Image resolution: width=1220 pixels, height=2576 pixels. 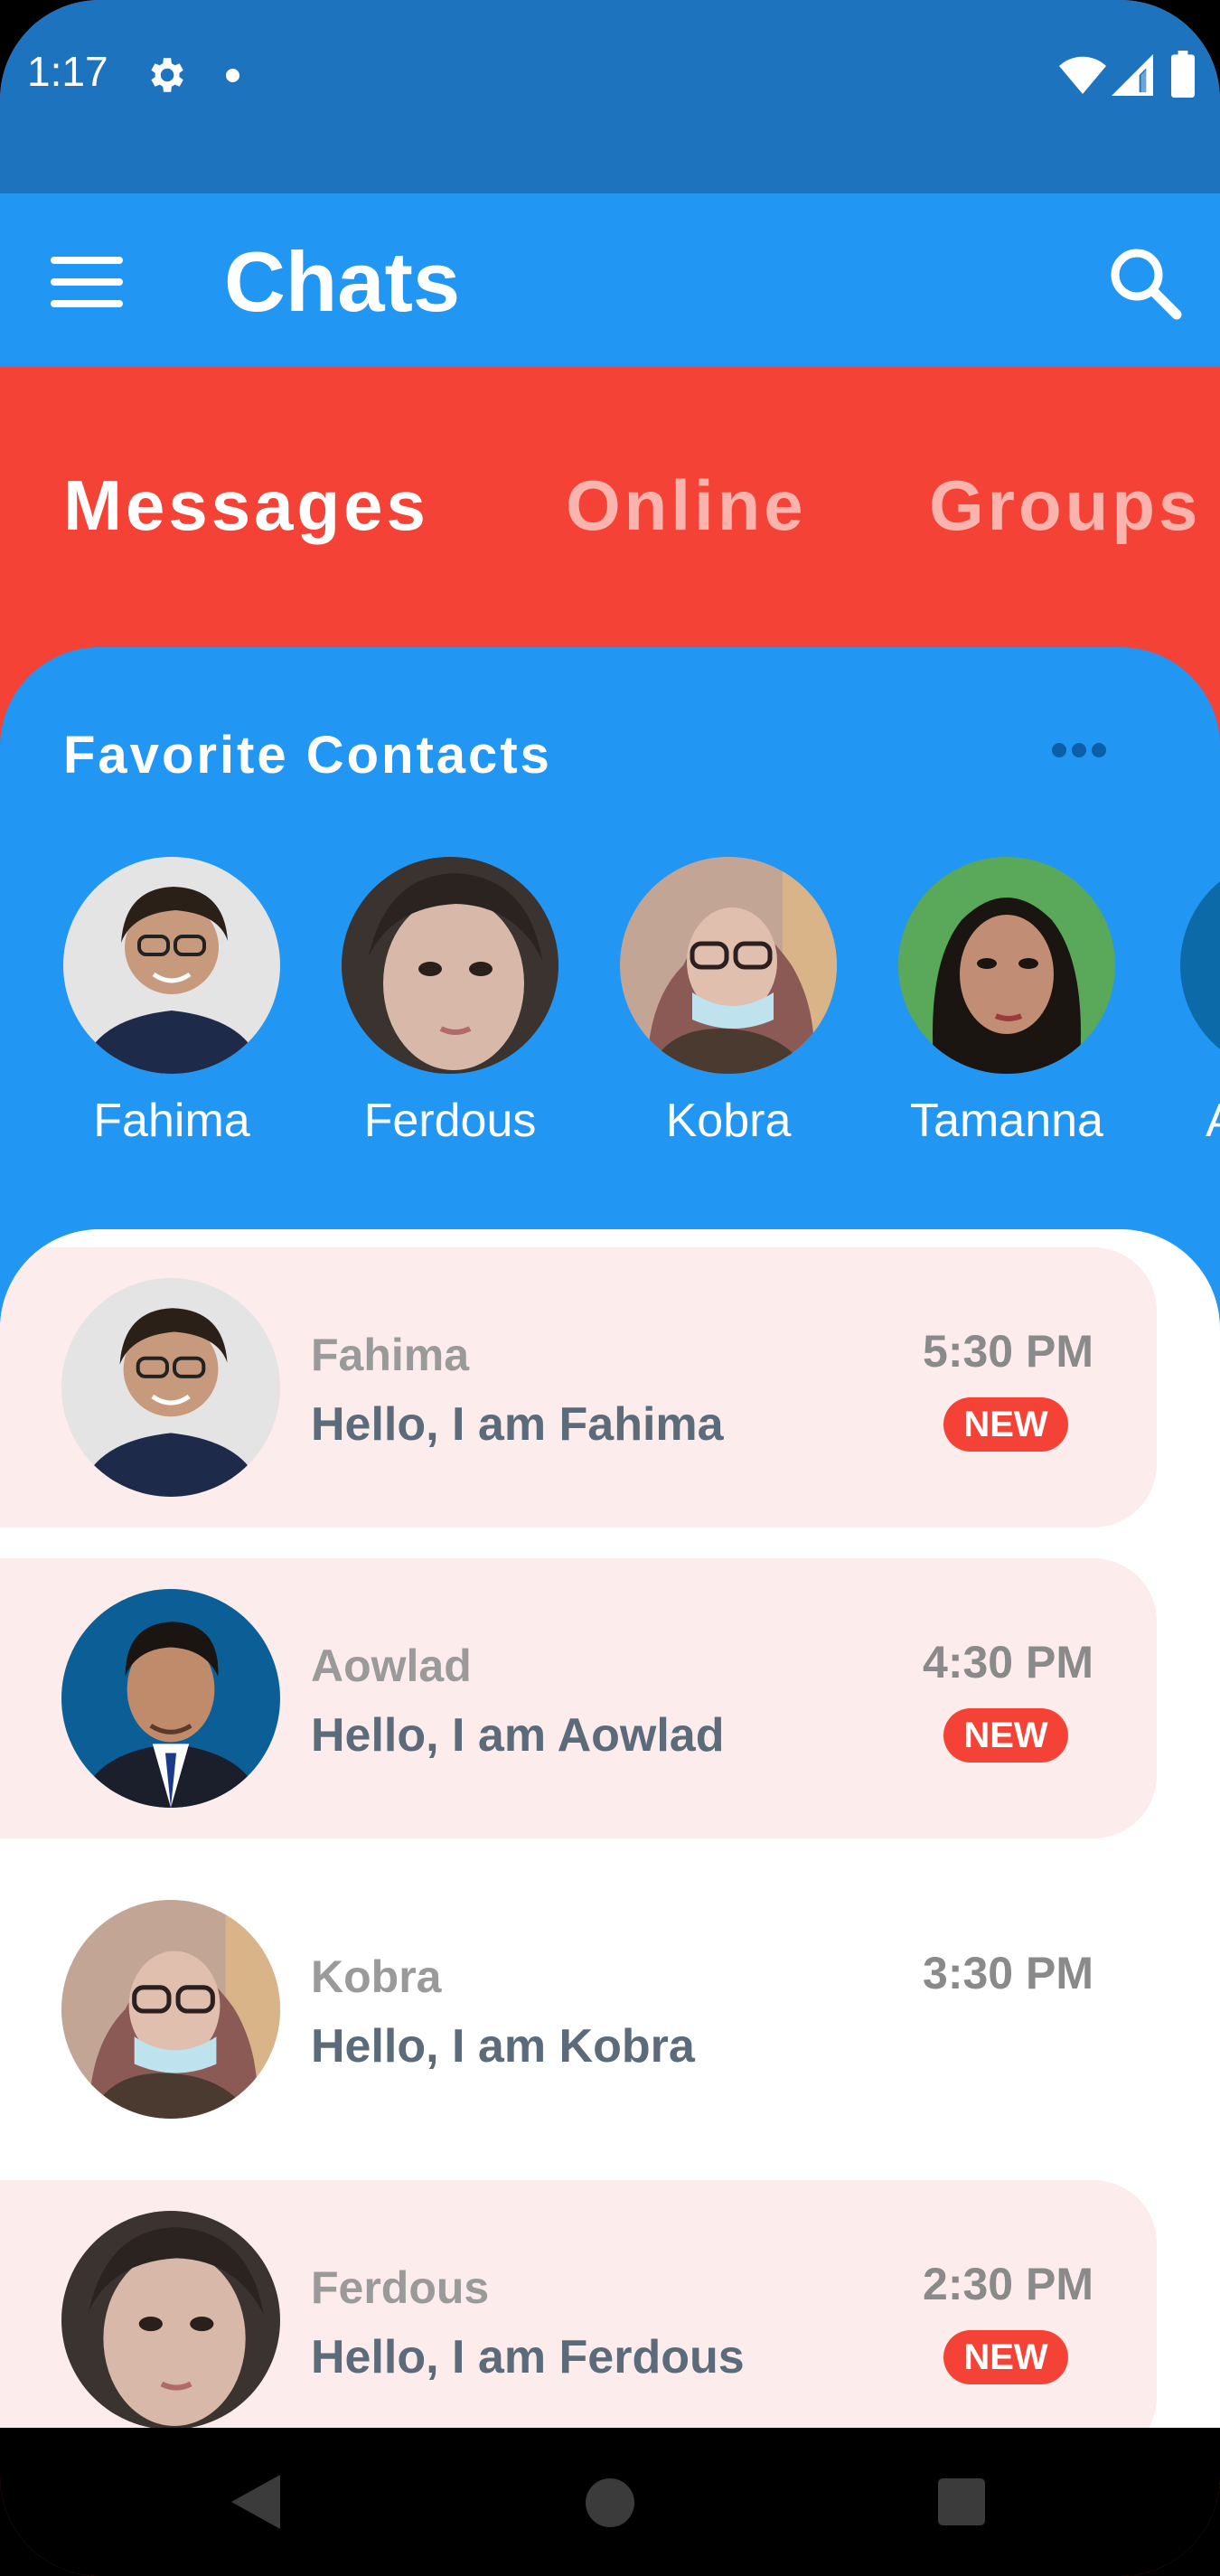 What do you see at coordinates (503, 2046) in the screenshot?
I see `chat-message-preview: Hello, I am Kobra` at bounding box center [503, 2046].